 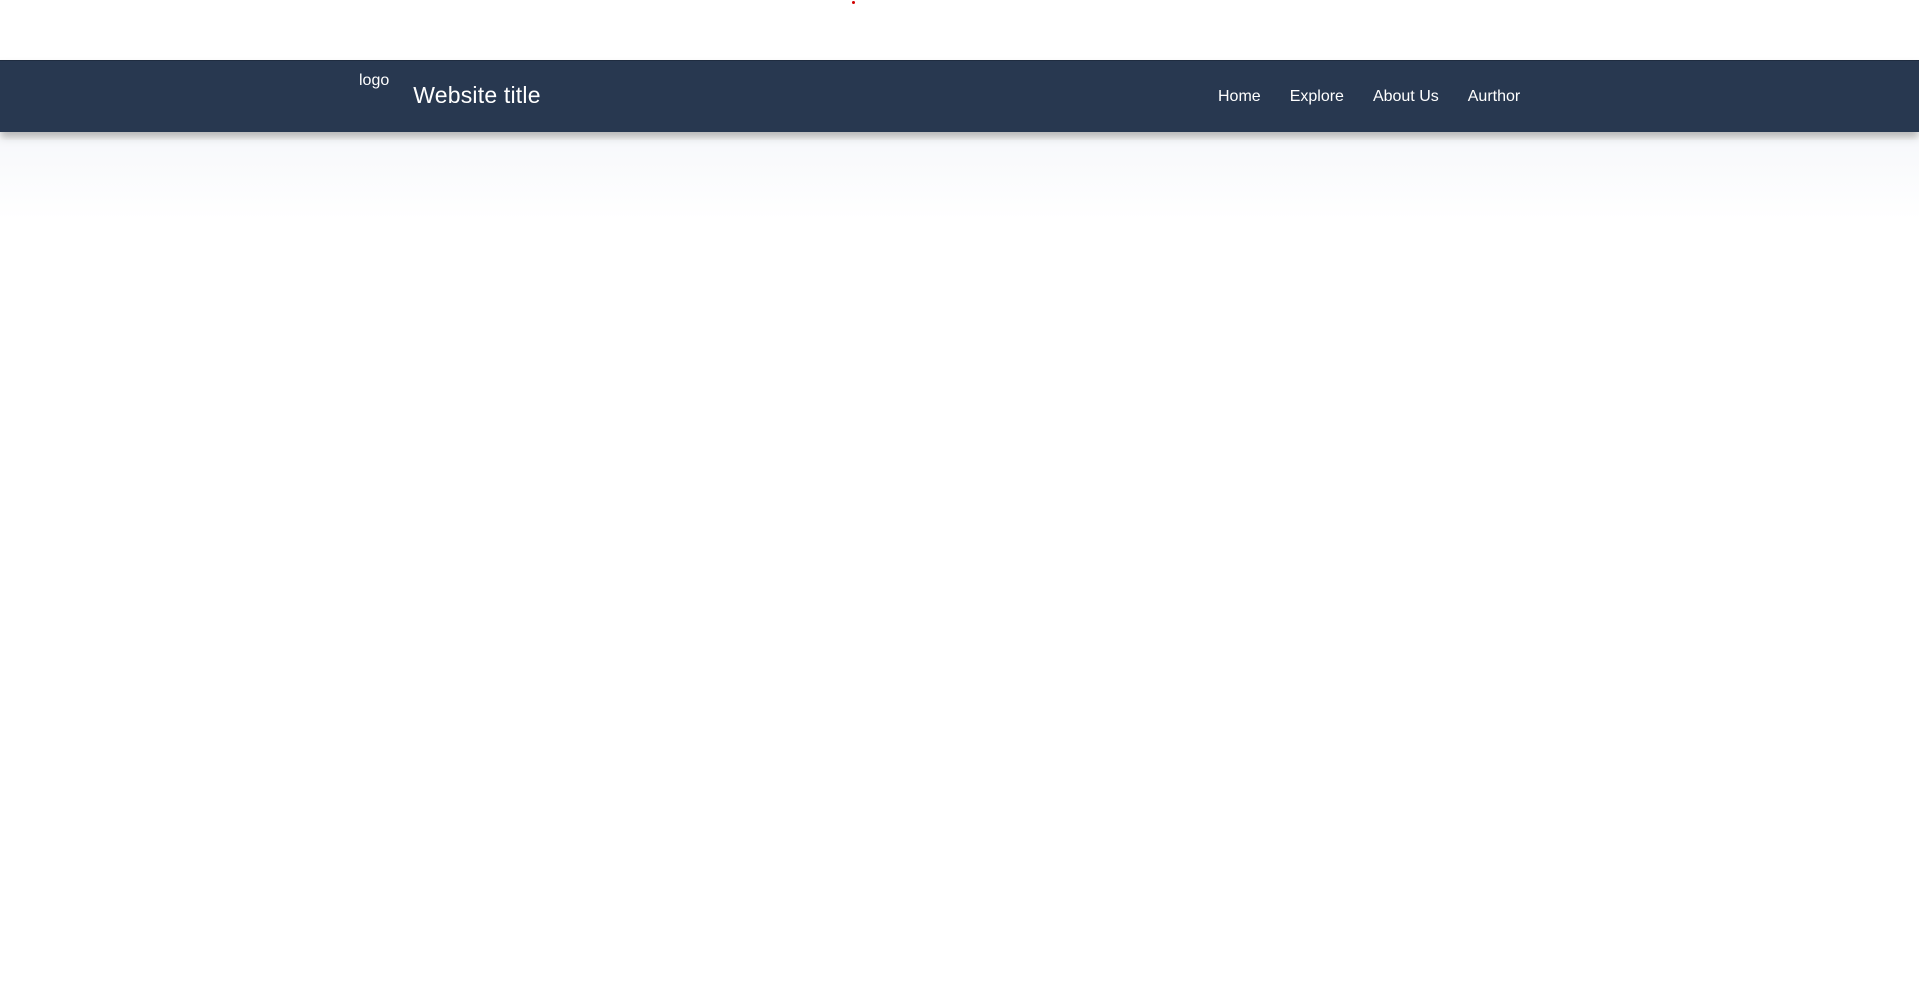 I want to click on nav-link-home: Home, so click(x=1239, y=97).